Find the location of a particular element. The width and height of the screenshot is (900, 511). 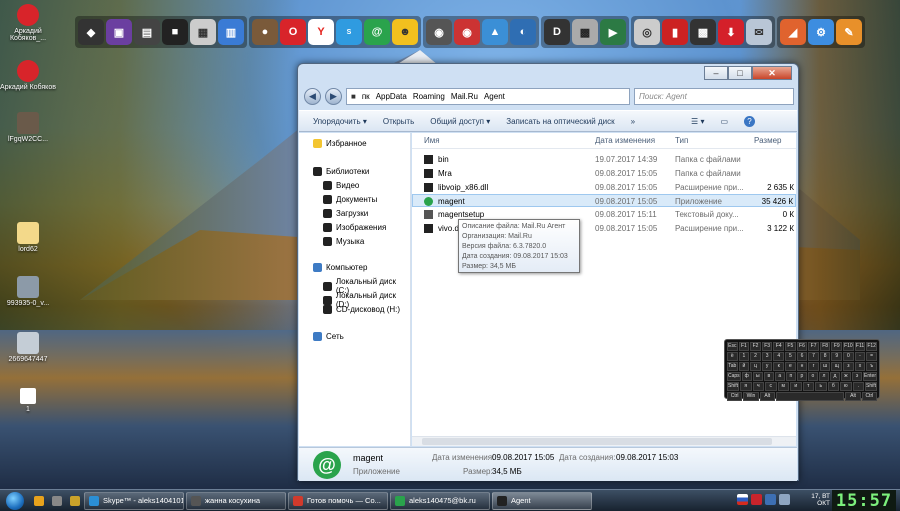

antivirus-icon is located at coordinates (756, 499).